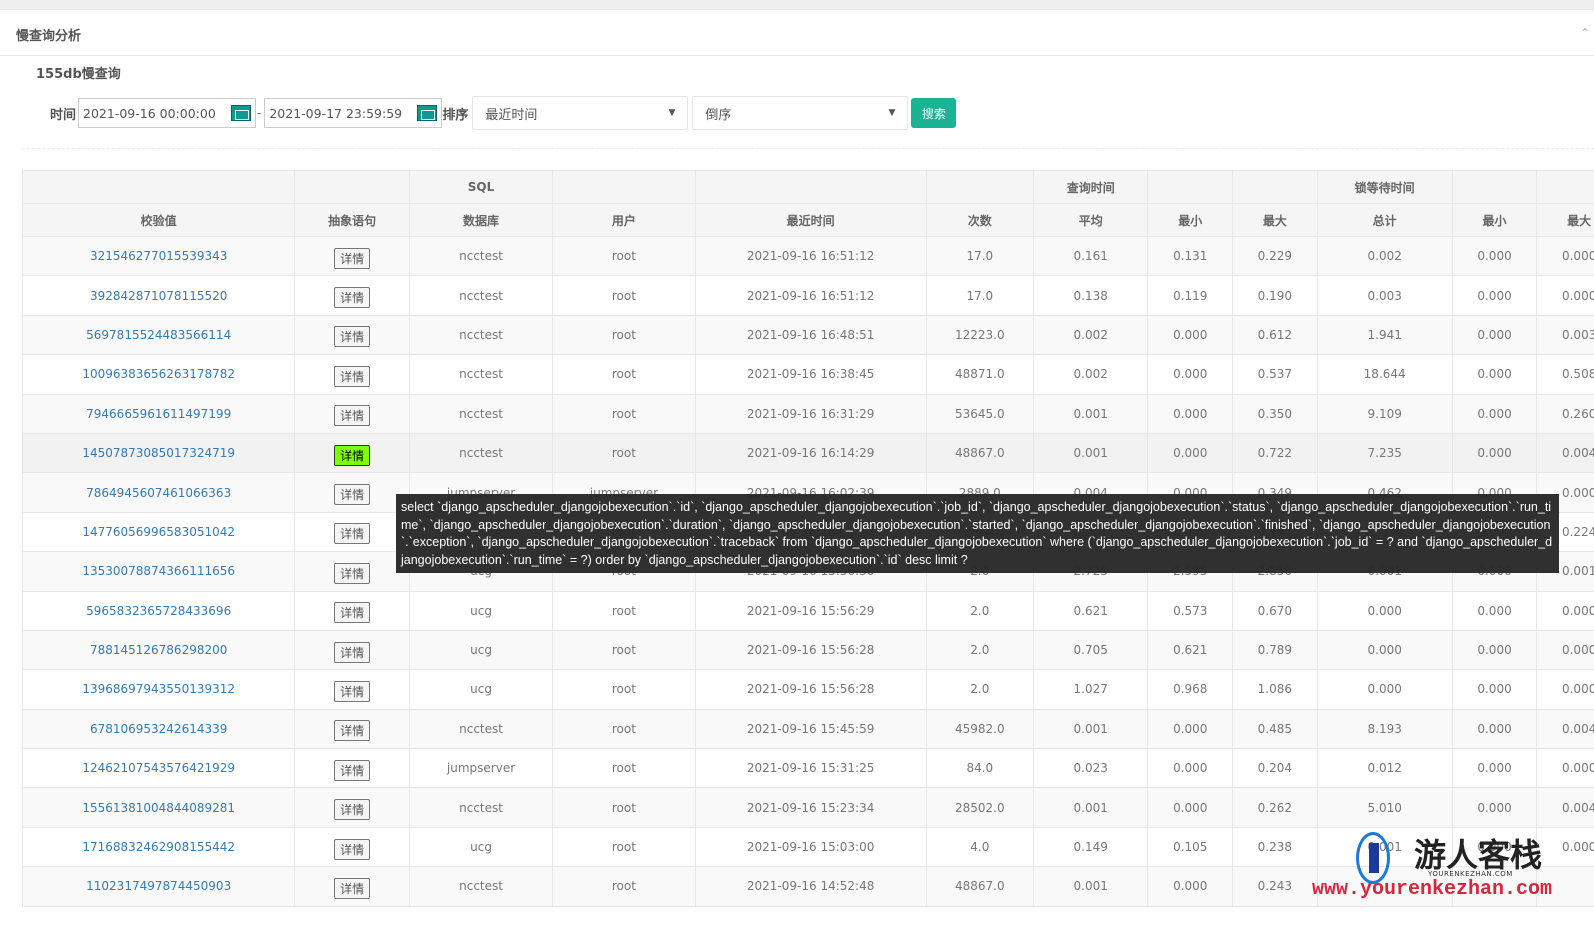 Image resolution: width=1594 pixels, height=929 pixels. Describe the element at coordinates (1275, 886) in the screenshot. I see `table-cell: 0.243` at that location.